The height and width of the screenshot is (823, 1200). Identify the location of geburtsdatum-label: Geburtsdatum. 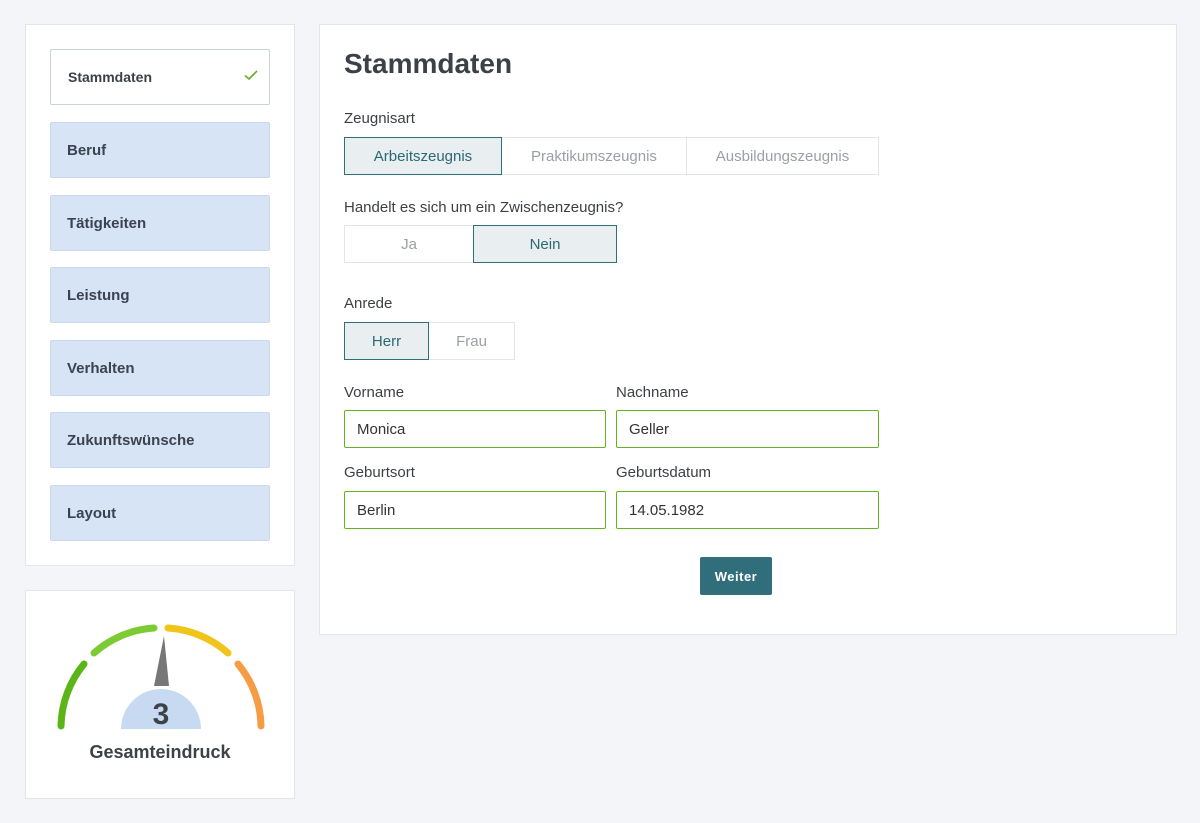
(664, 472).